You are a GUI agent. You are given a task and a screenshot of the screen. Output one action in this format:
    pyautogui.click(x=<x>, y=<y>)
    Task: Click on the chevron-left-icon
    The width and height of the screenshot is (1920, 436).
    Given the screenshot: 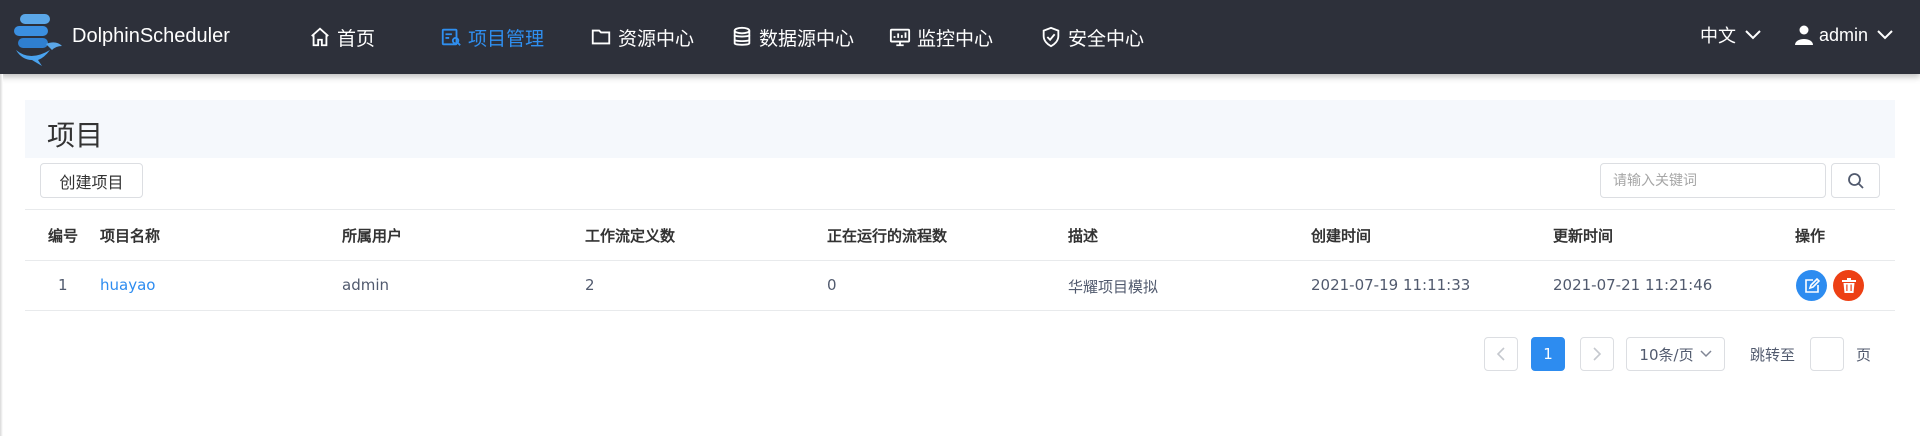 What is the action you would take?
    pyautogui.click(x=1500, y=354)
    